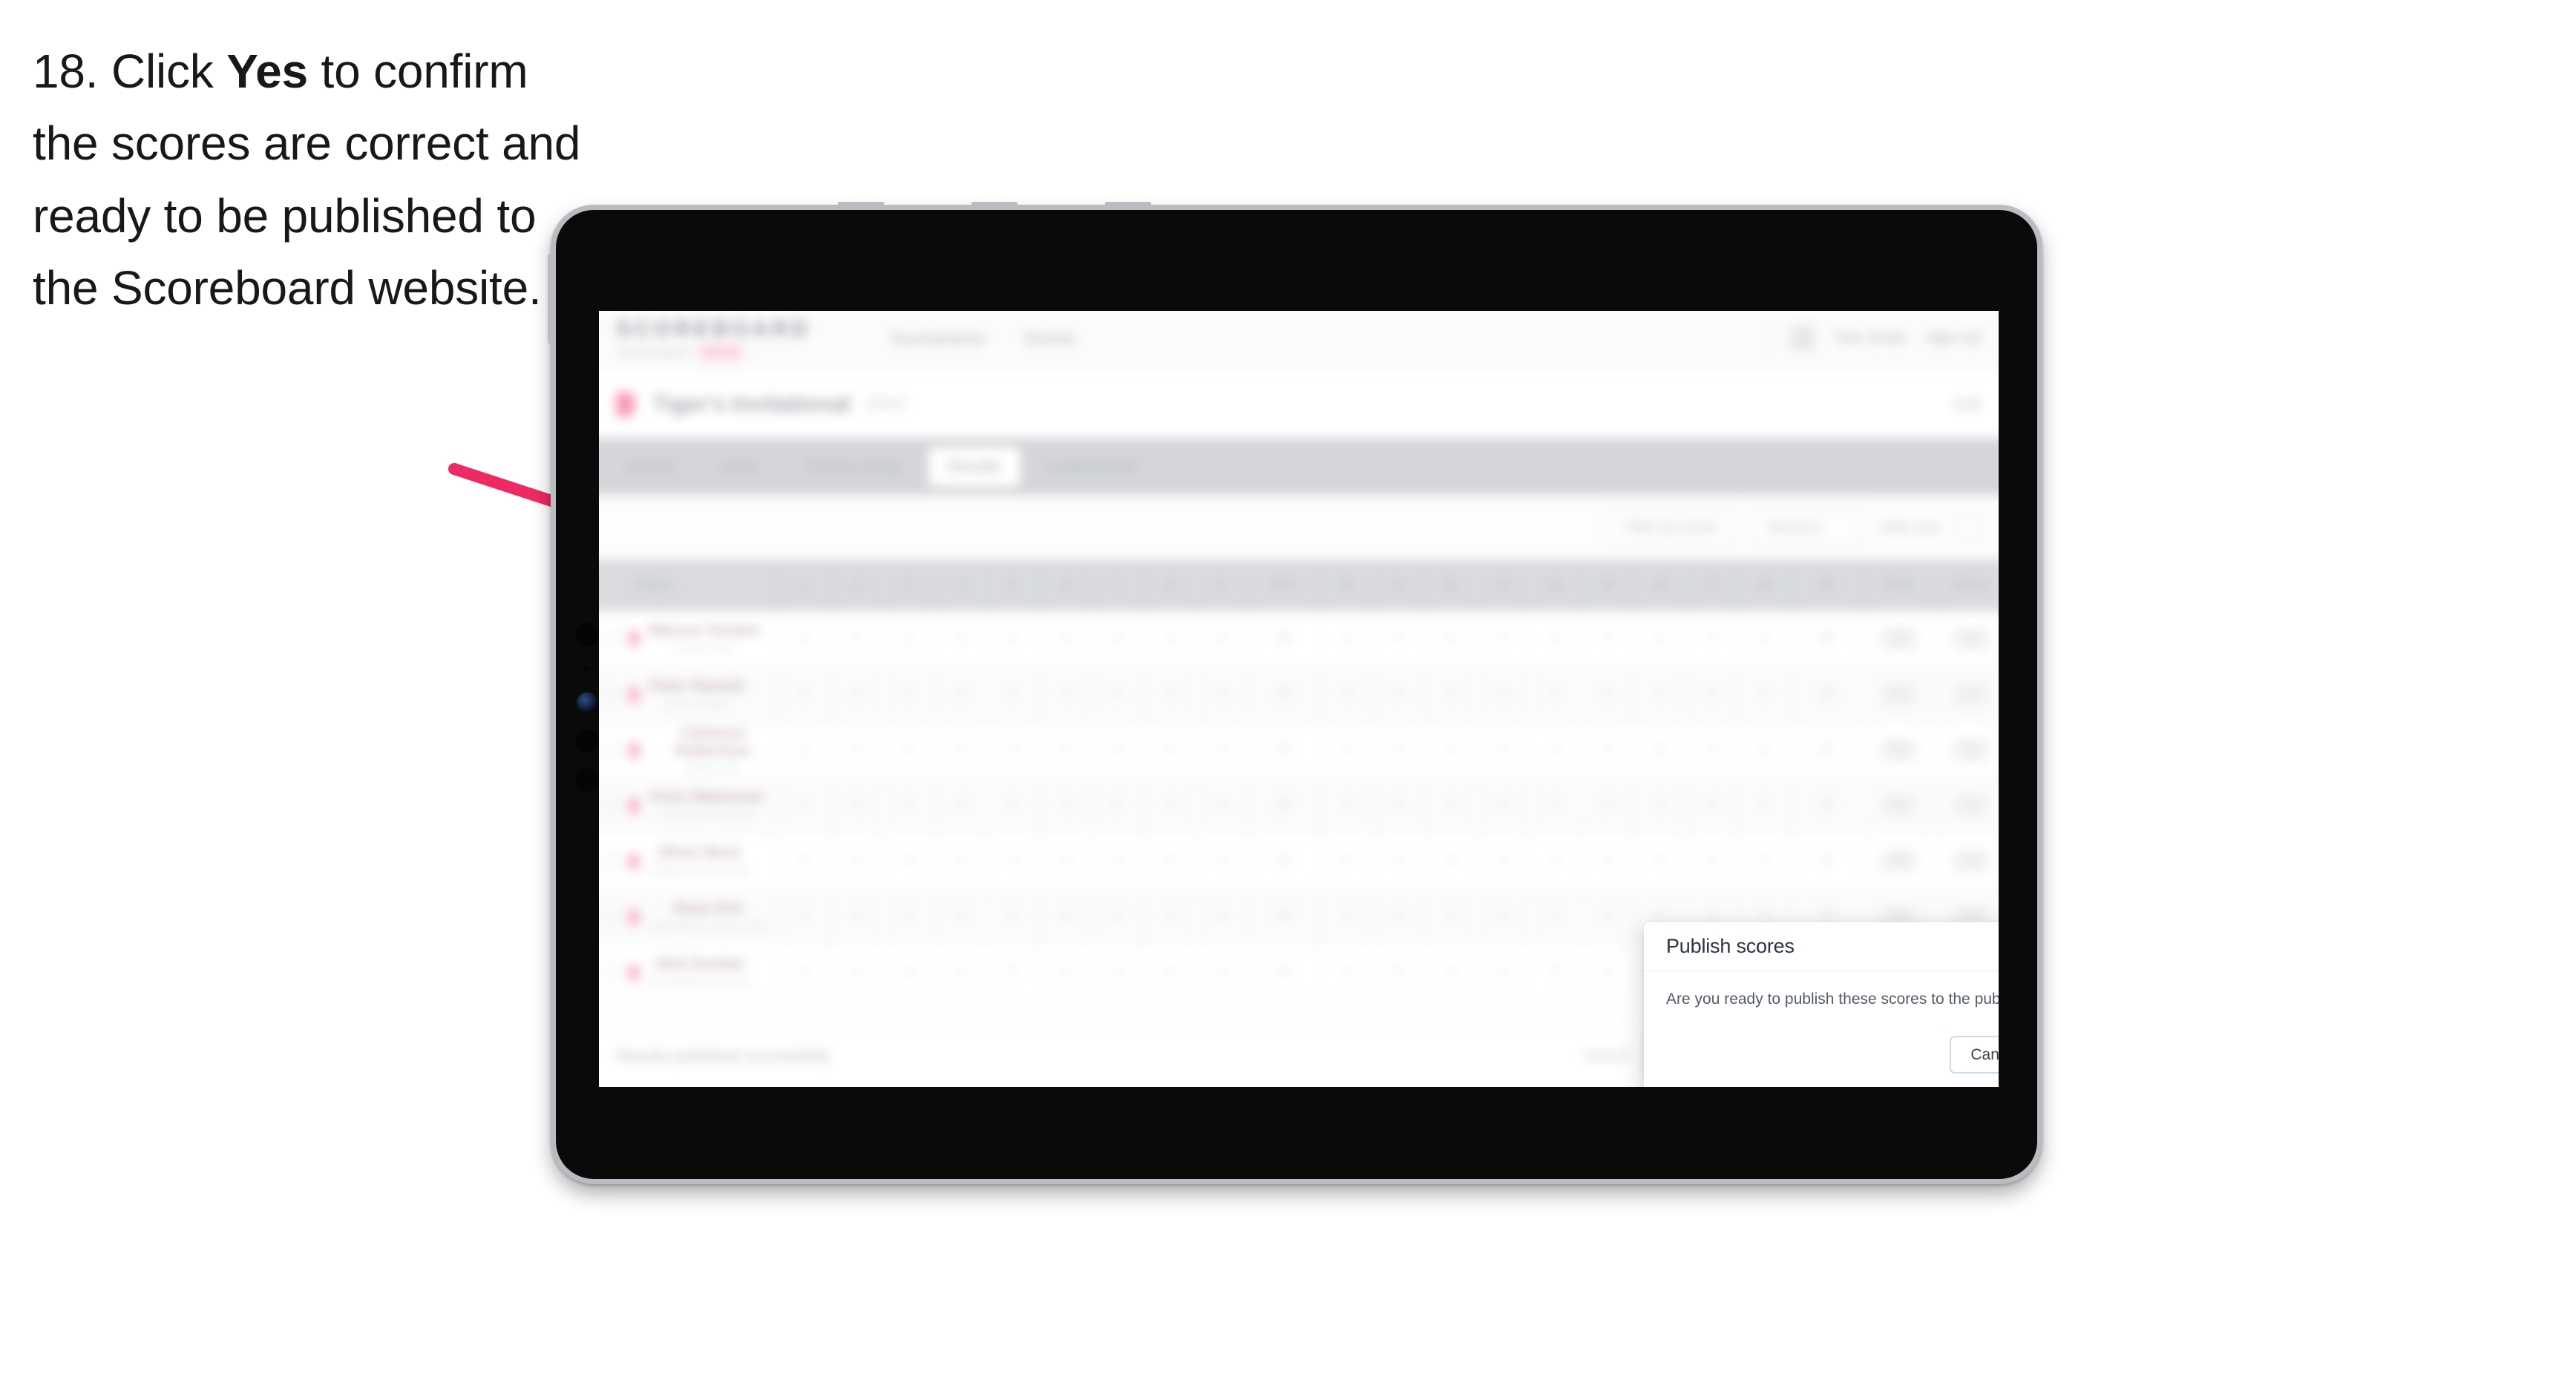  I want to click on hide-cuts-checkbox, so click(1969, 527).